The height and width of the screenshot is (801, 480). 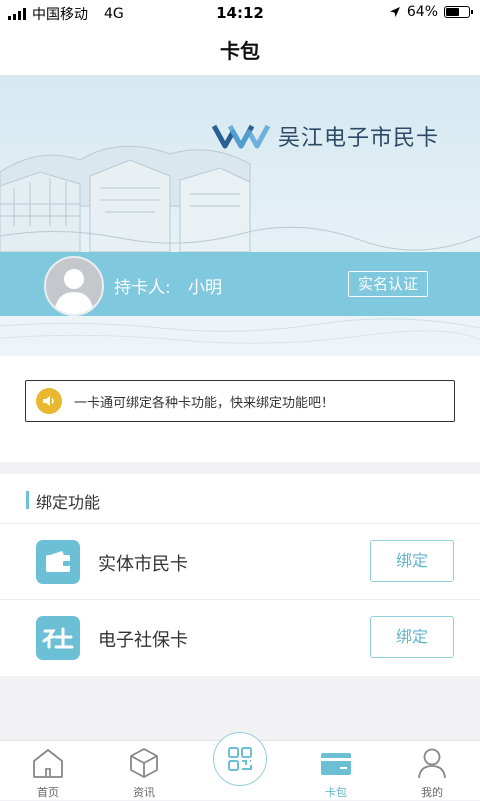 What do you see at coordinates (240, 638) in the screenshot?
I see `bind-row-social-card: 电子社保卡 绑定` at bounding box center [240, 638].